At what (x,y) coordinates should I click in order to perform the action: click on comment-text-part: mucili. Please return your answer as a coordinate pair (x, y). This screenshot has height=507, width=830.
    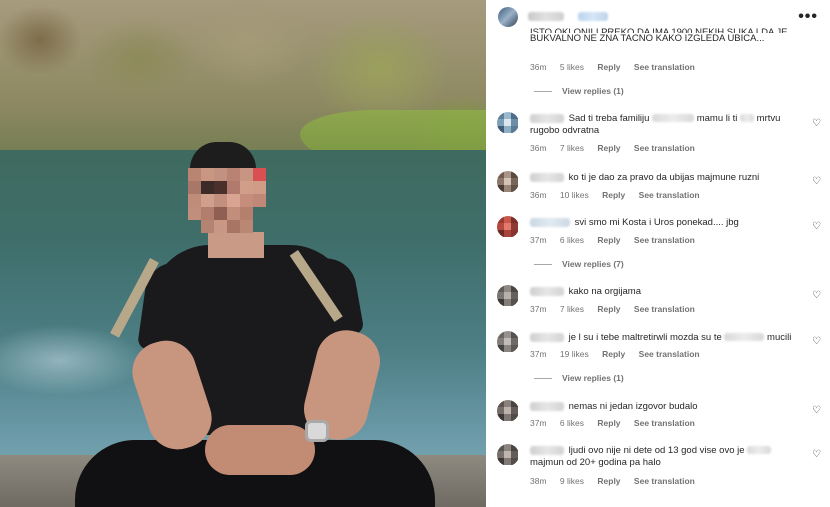
    Looking at the image, I should click on (779, 337).